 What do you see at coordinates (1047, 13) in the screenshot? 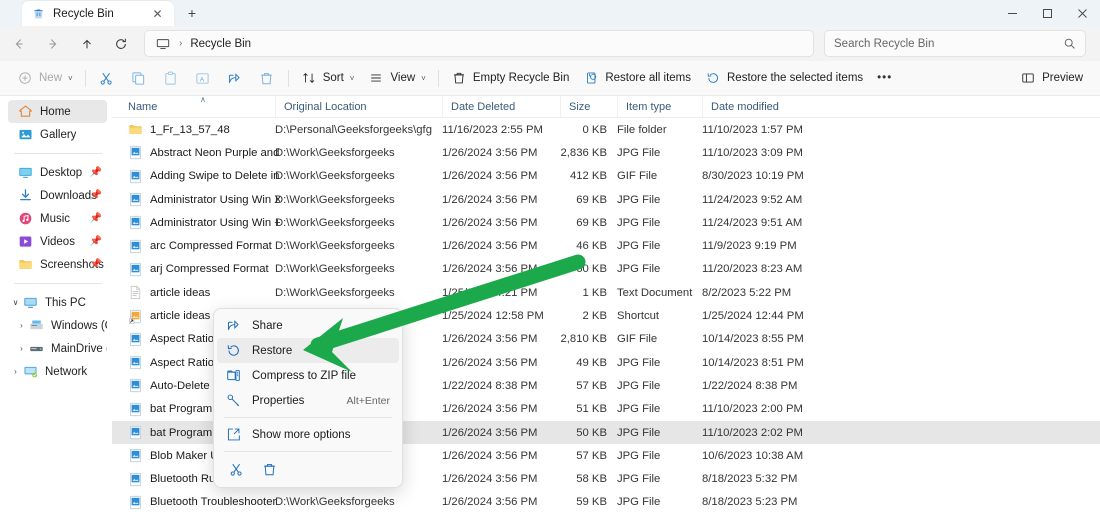
I see `maximize-icon` at bounding box center [1047, 13].